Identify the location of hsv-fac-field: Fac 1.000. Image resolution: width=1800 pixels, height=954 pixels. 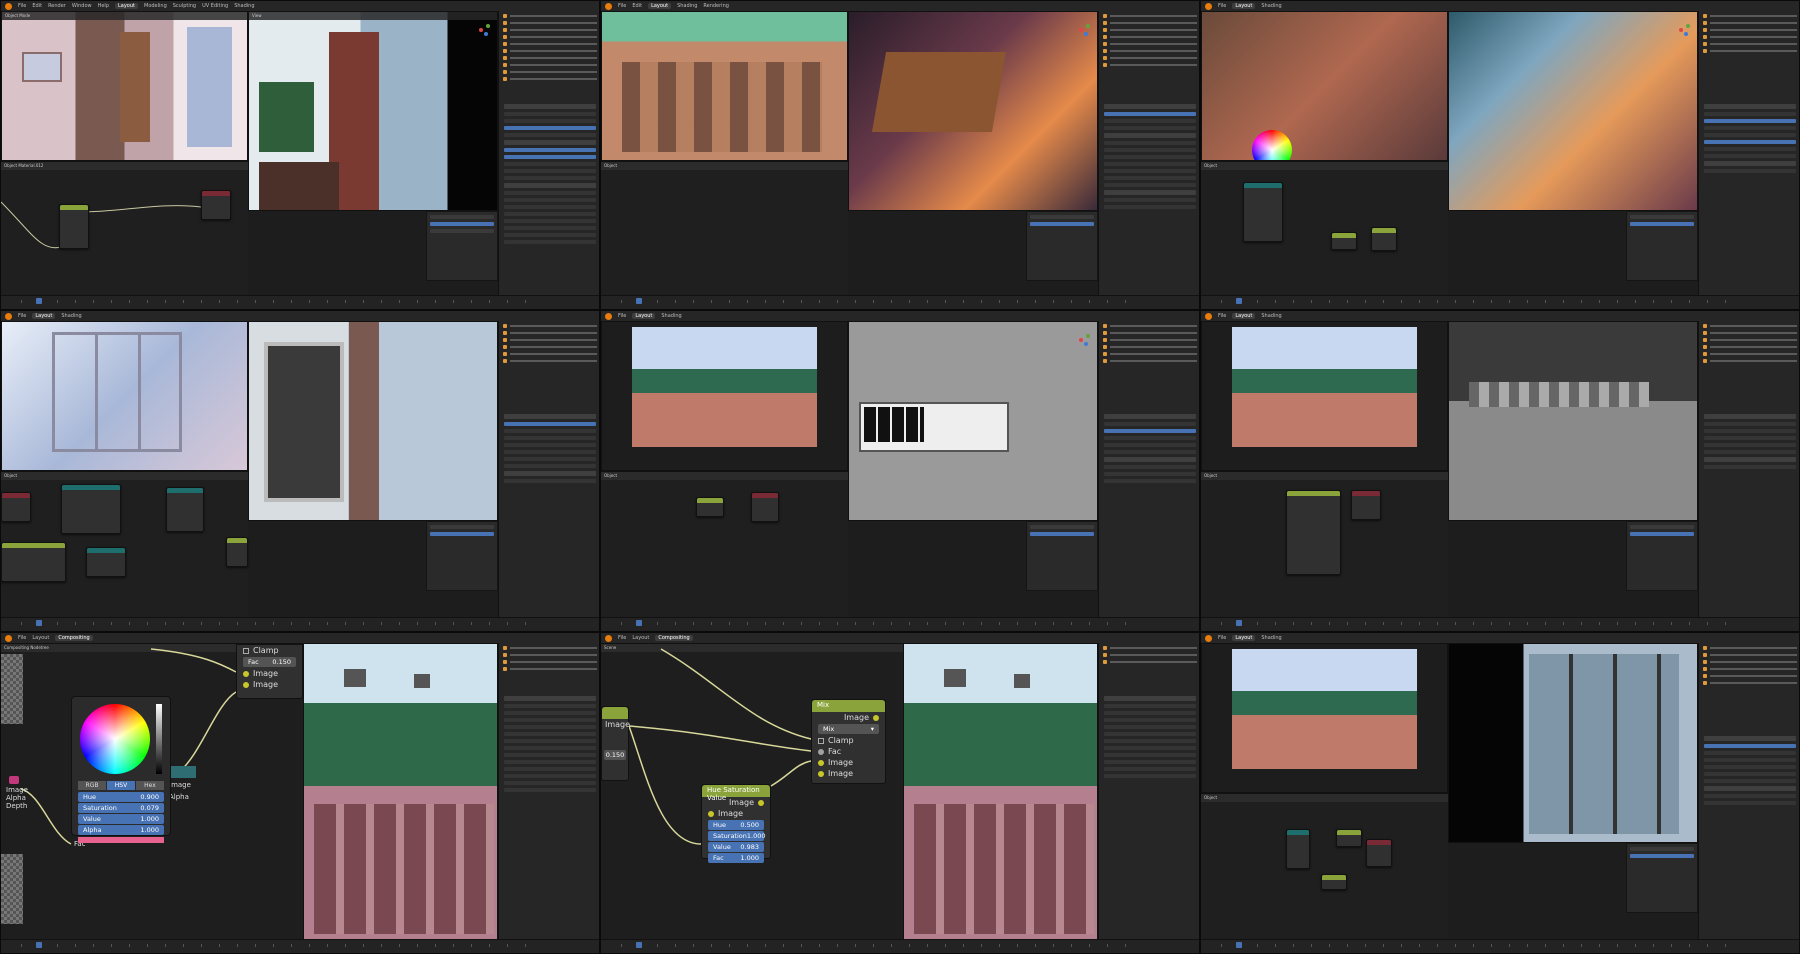
(736, 858).